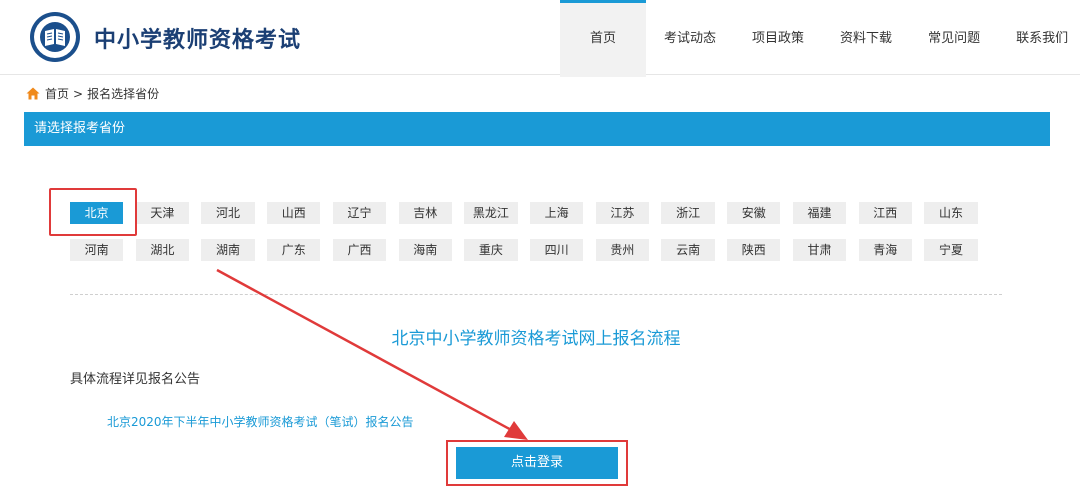  What do you see at coordinates (622, 213) in the screenshot?
I see `province-jiangsu: 江苏` at bounding box center [622, 213].